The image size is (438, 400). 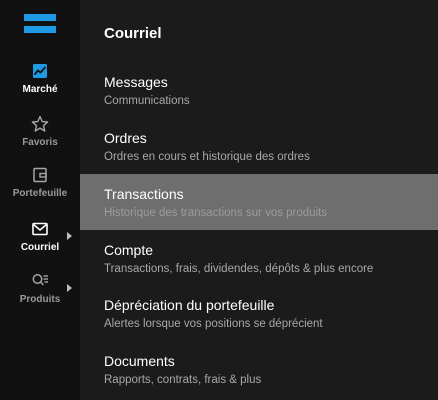 I want to click on panel-title: Courriel, so click(x=133, y=33).